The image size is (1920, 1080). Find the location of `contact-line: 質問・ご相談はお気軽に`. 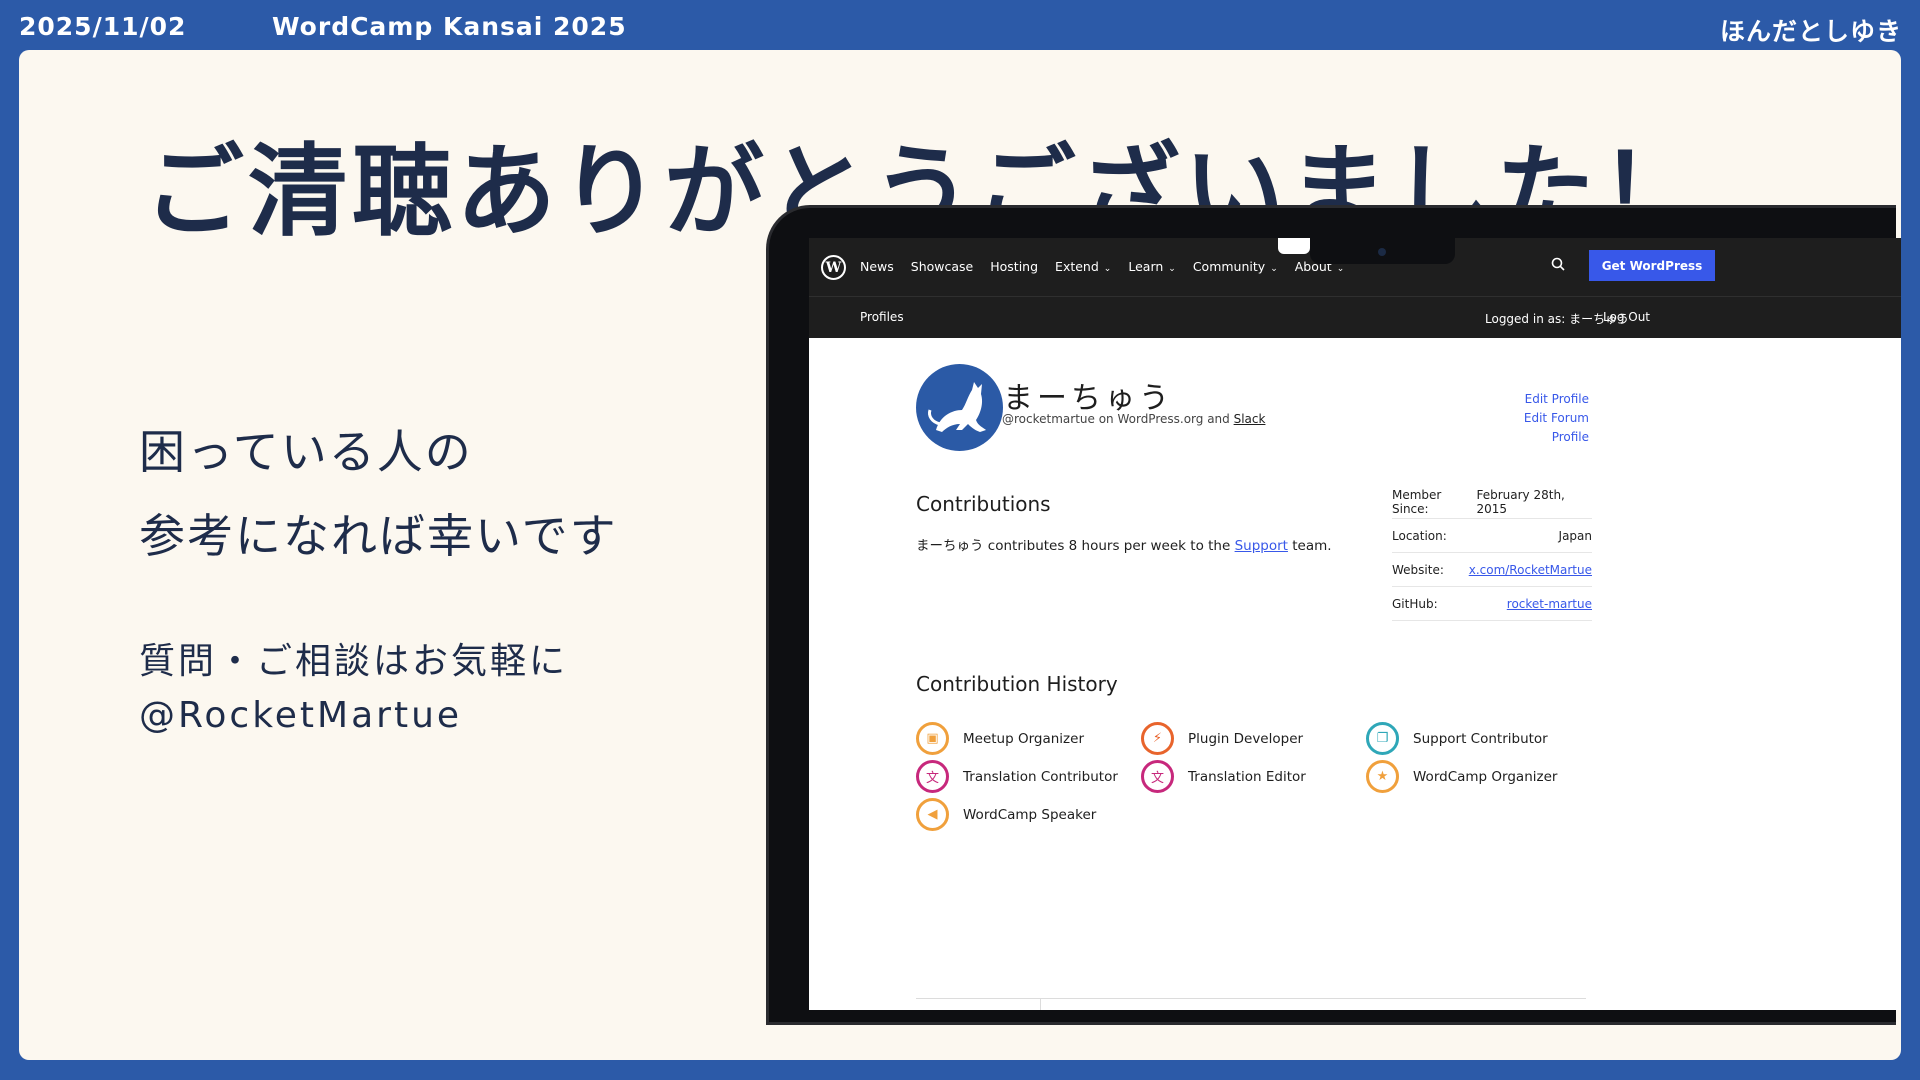

contact-line: 質問・ご相談はお気軽に is located at coordinates (354, 661).